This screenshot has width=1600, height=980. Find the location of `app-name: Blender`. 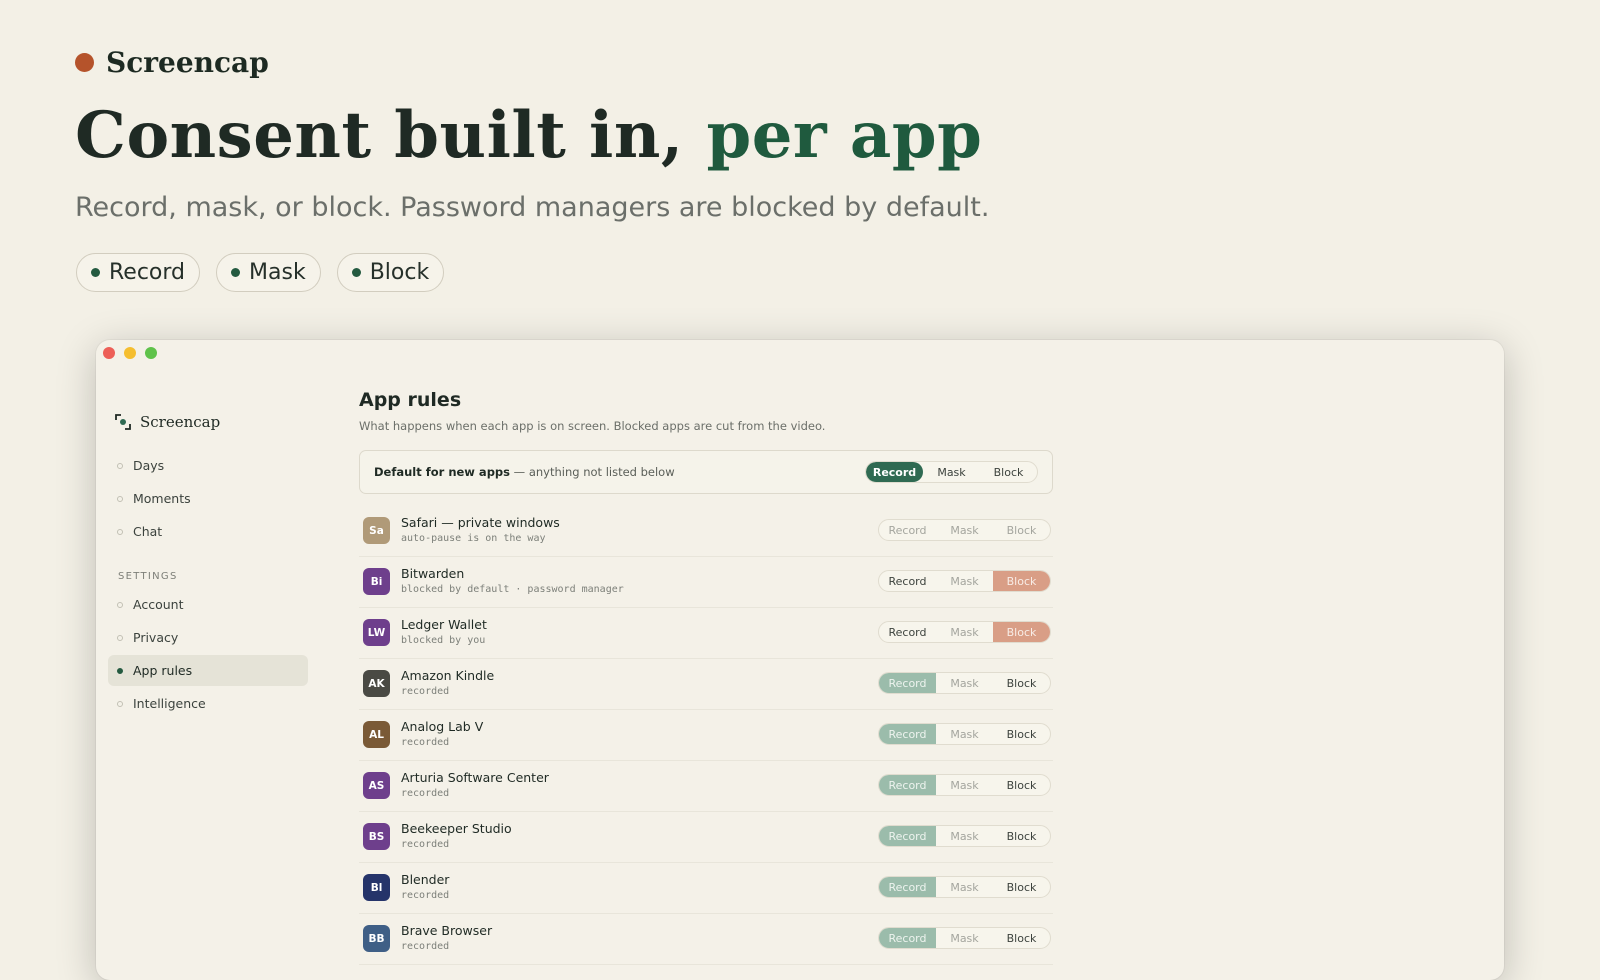

app-name: Blender is located at coordinates (425, 879).